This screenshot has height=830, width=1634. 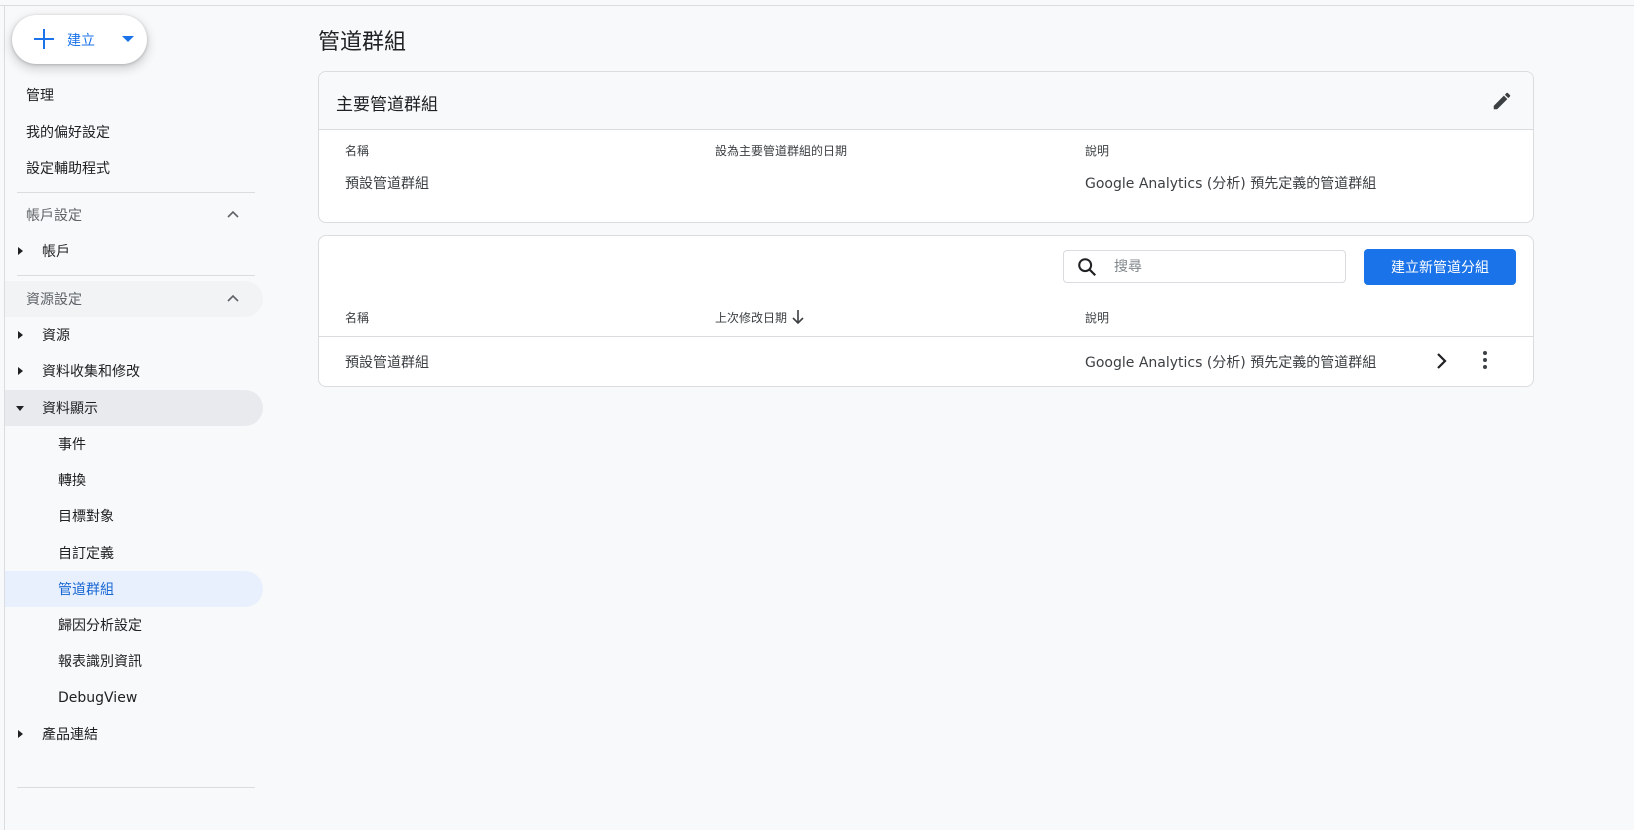 I want to click on sidebar-item-label: 報表識別資訊, so click(x=100, y=662).